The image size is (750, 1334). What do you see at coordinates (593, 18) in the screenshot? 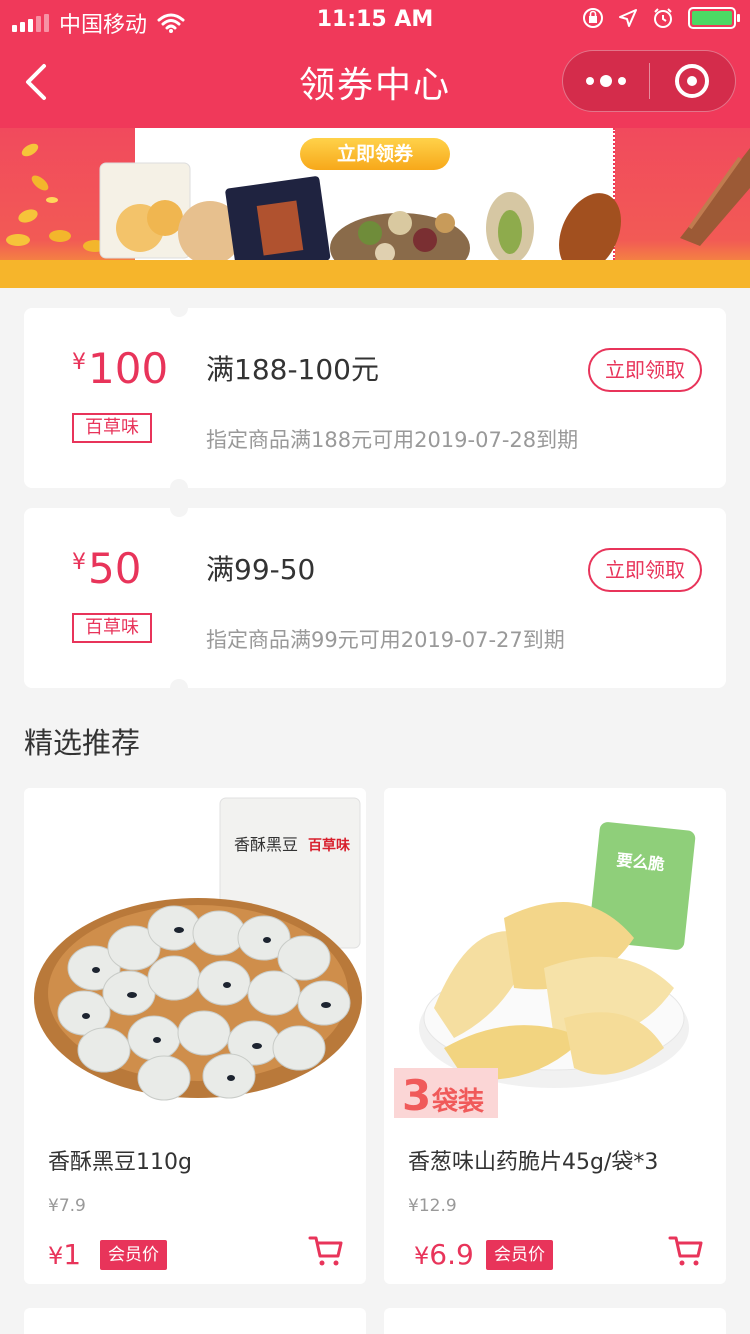
I see `lock-rotation-icon` at bounding box center [593, 18].